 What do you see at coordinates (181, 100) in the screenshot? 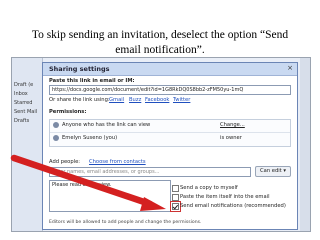
I see `share-twitter-link: Twitter` at bounding box center [181, 100].